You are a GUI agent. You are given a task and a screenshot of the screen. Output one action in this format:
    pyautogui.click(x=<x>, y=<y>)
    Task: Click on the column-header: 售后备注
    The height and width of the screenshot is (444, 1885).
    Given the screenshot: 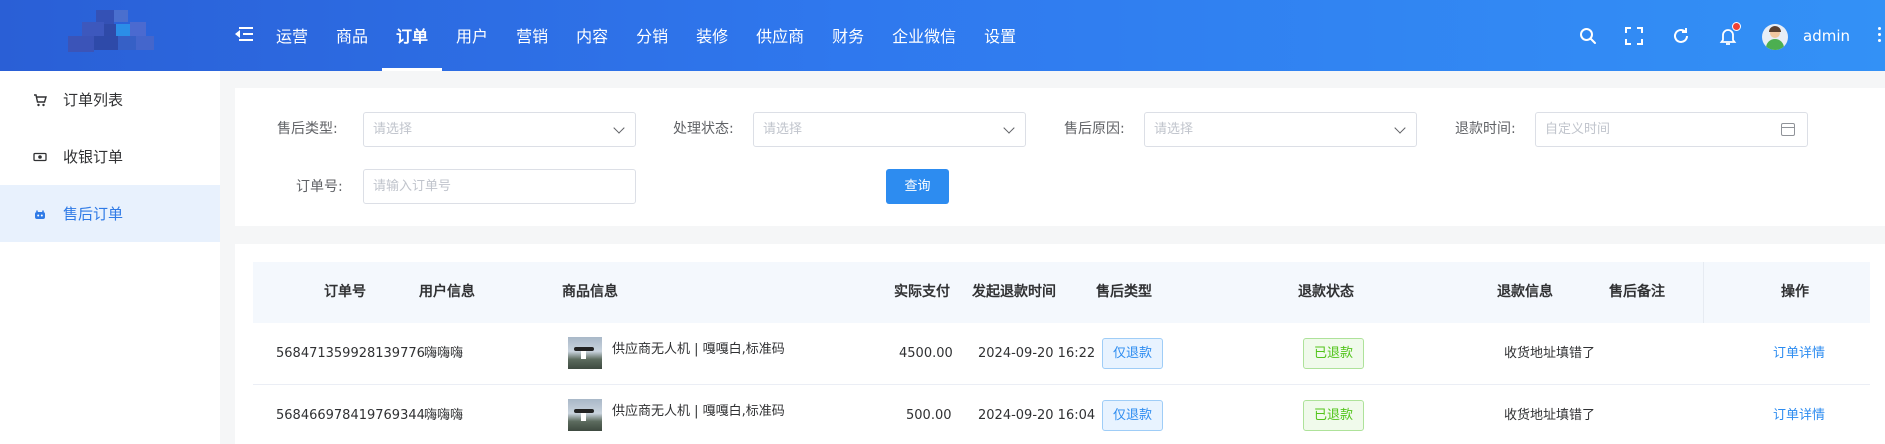 What is the action you would take?
    pyautogui.click(x=1637, y=292)
    